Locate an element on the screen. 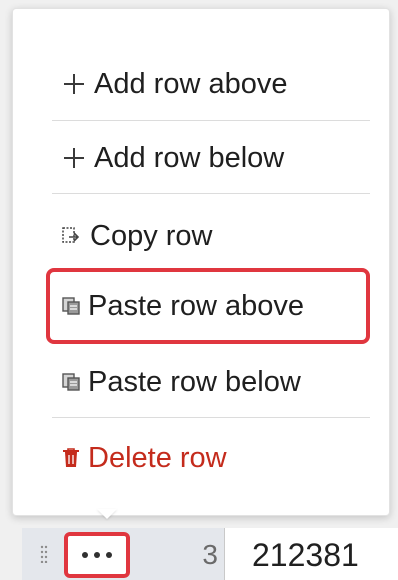  menu-item-label: Add row above is located at coordinates (191, 83).